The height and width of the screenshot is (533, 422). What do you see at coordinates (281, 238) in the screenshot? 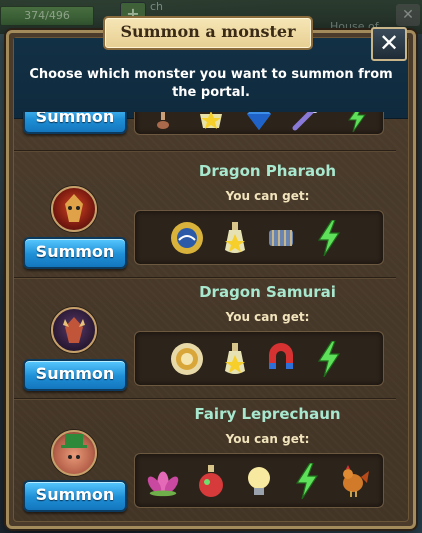
I see `scroll-cage-icon` at bounding box center [281, 238].